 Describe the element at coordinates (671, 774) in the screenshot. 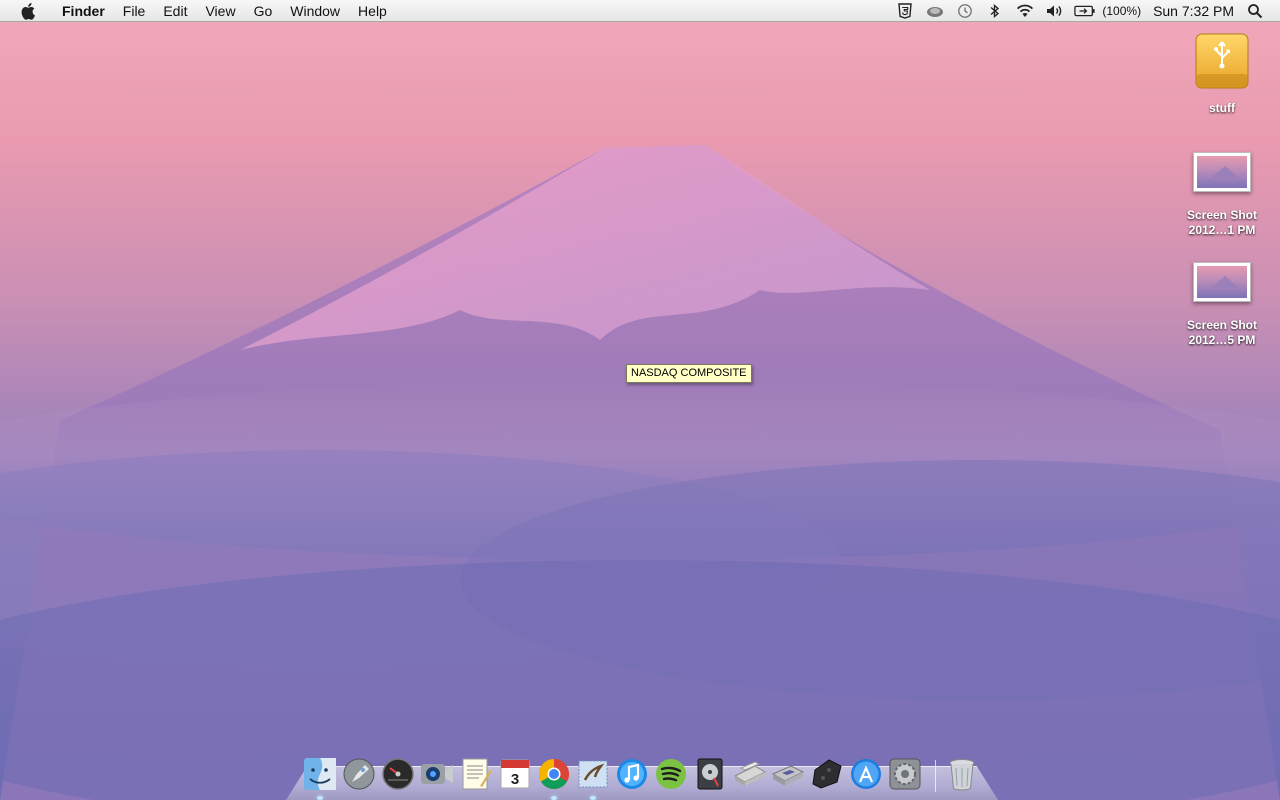

I see `spotify-icon` at that location.